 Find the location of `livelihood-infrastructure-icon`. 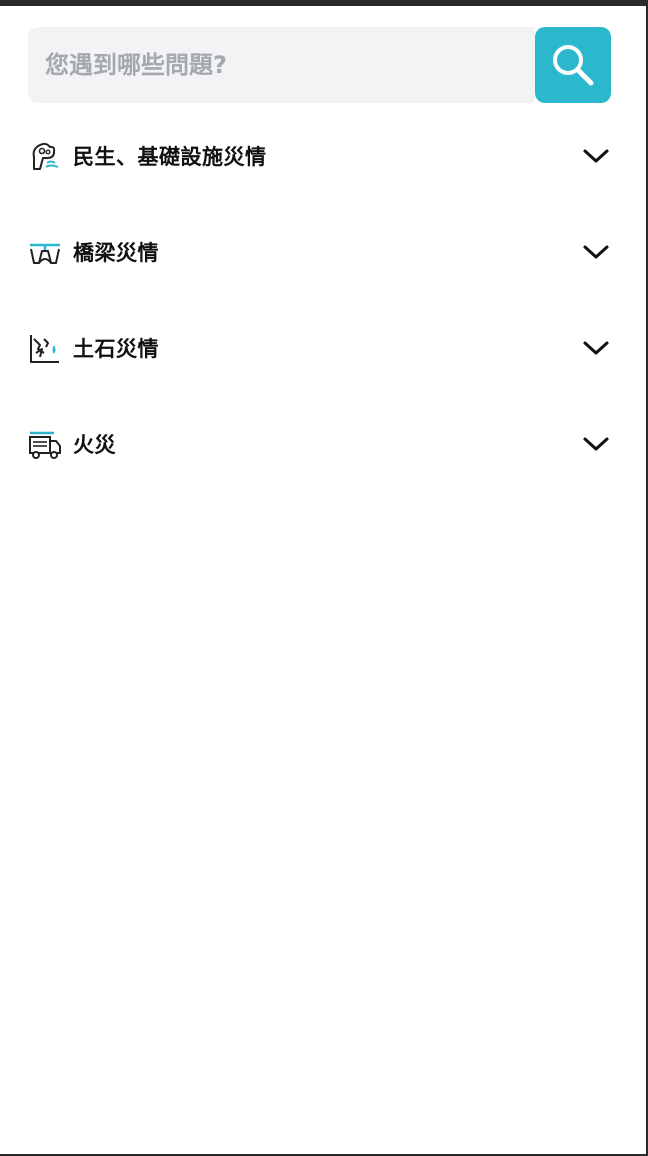

livelihood-infrastructure-icon is located at coordinates (45, 156).